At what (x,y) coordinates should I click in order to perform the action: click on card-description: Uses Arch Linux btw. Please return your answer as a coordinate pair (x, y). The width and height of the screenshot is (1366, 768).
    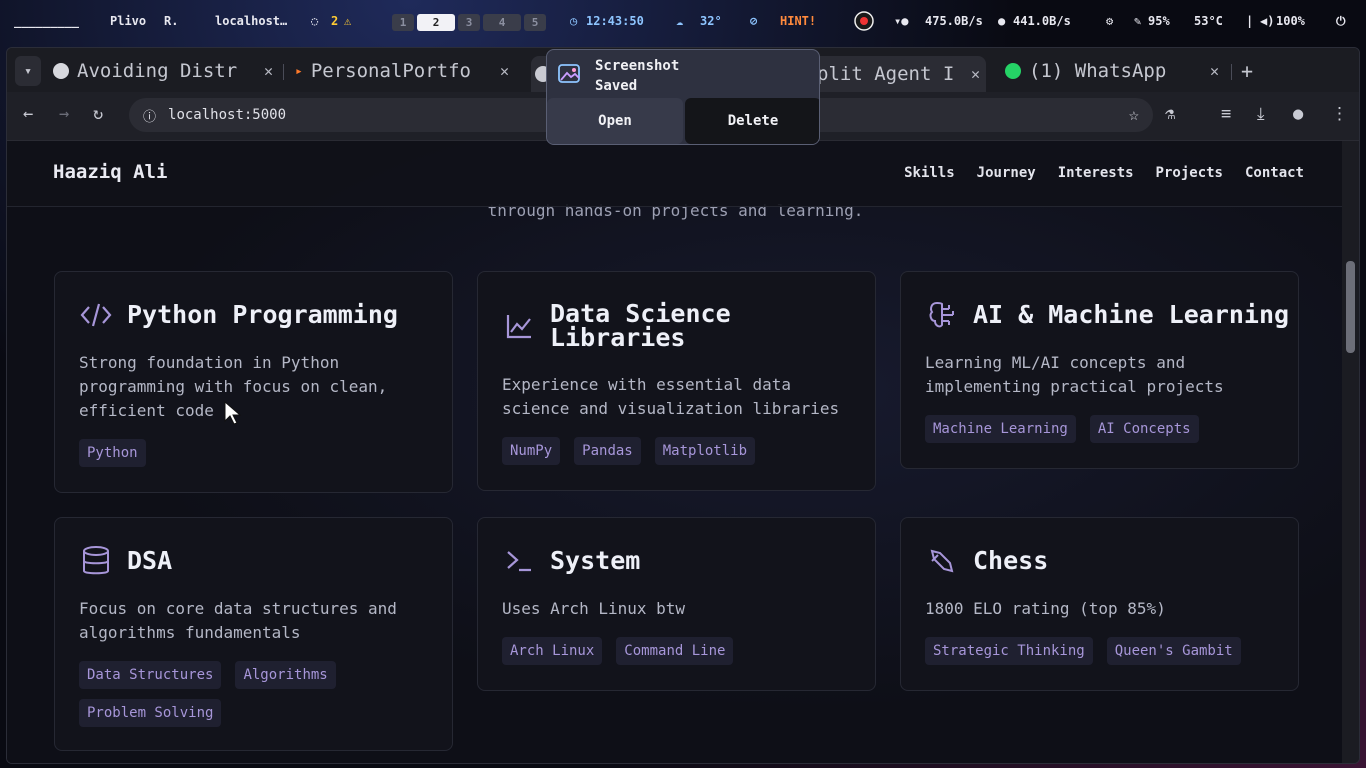
    Looking at the image, I should click on (594, 608).